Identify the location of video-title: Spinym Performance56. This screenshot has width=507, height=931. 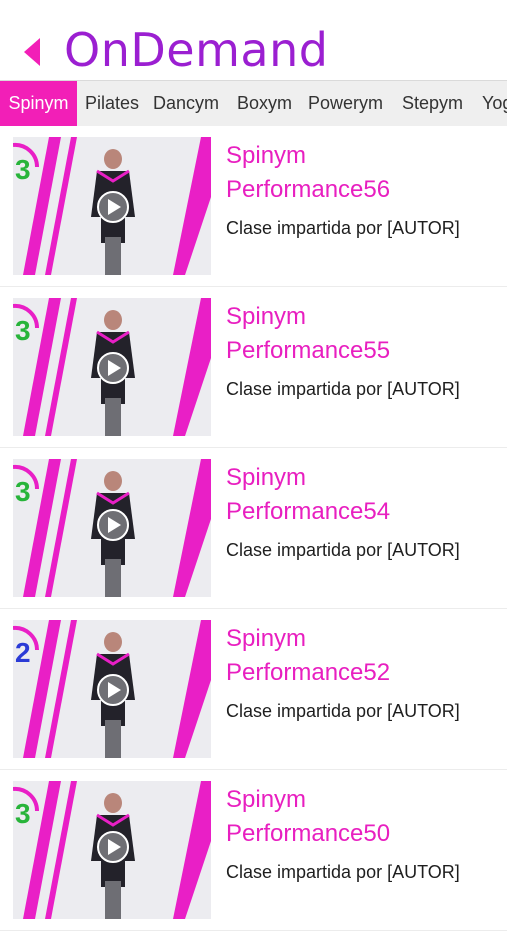
(361, 173).